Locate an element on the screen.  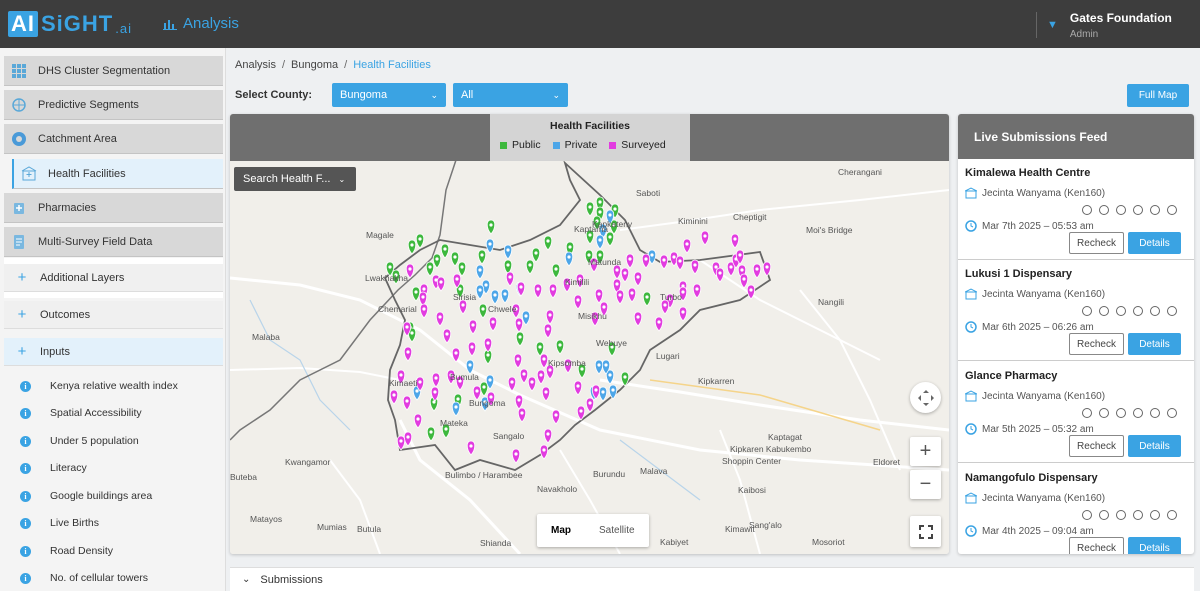
aperture-icon is located at coordinates (19, 139).